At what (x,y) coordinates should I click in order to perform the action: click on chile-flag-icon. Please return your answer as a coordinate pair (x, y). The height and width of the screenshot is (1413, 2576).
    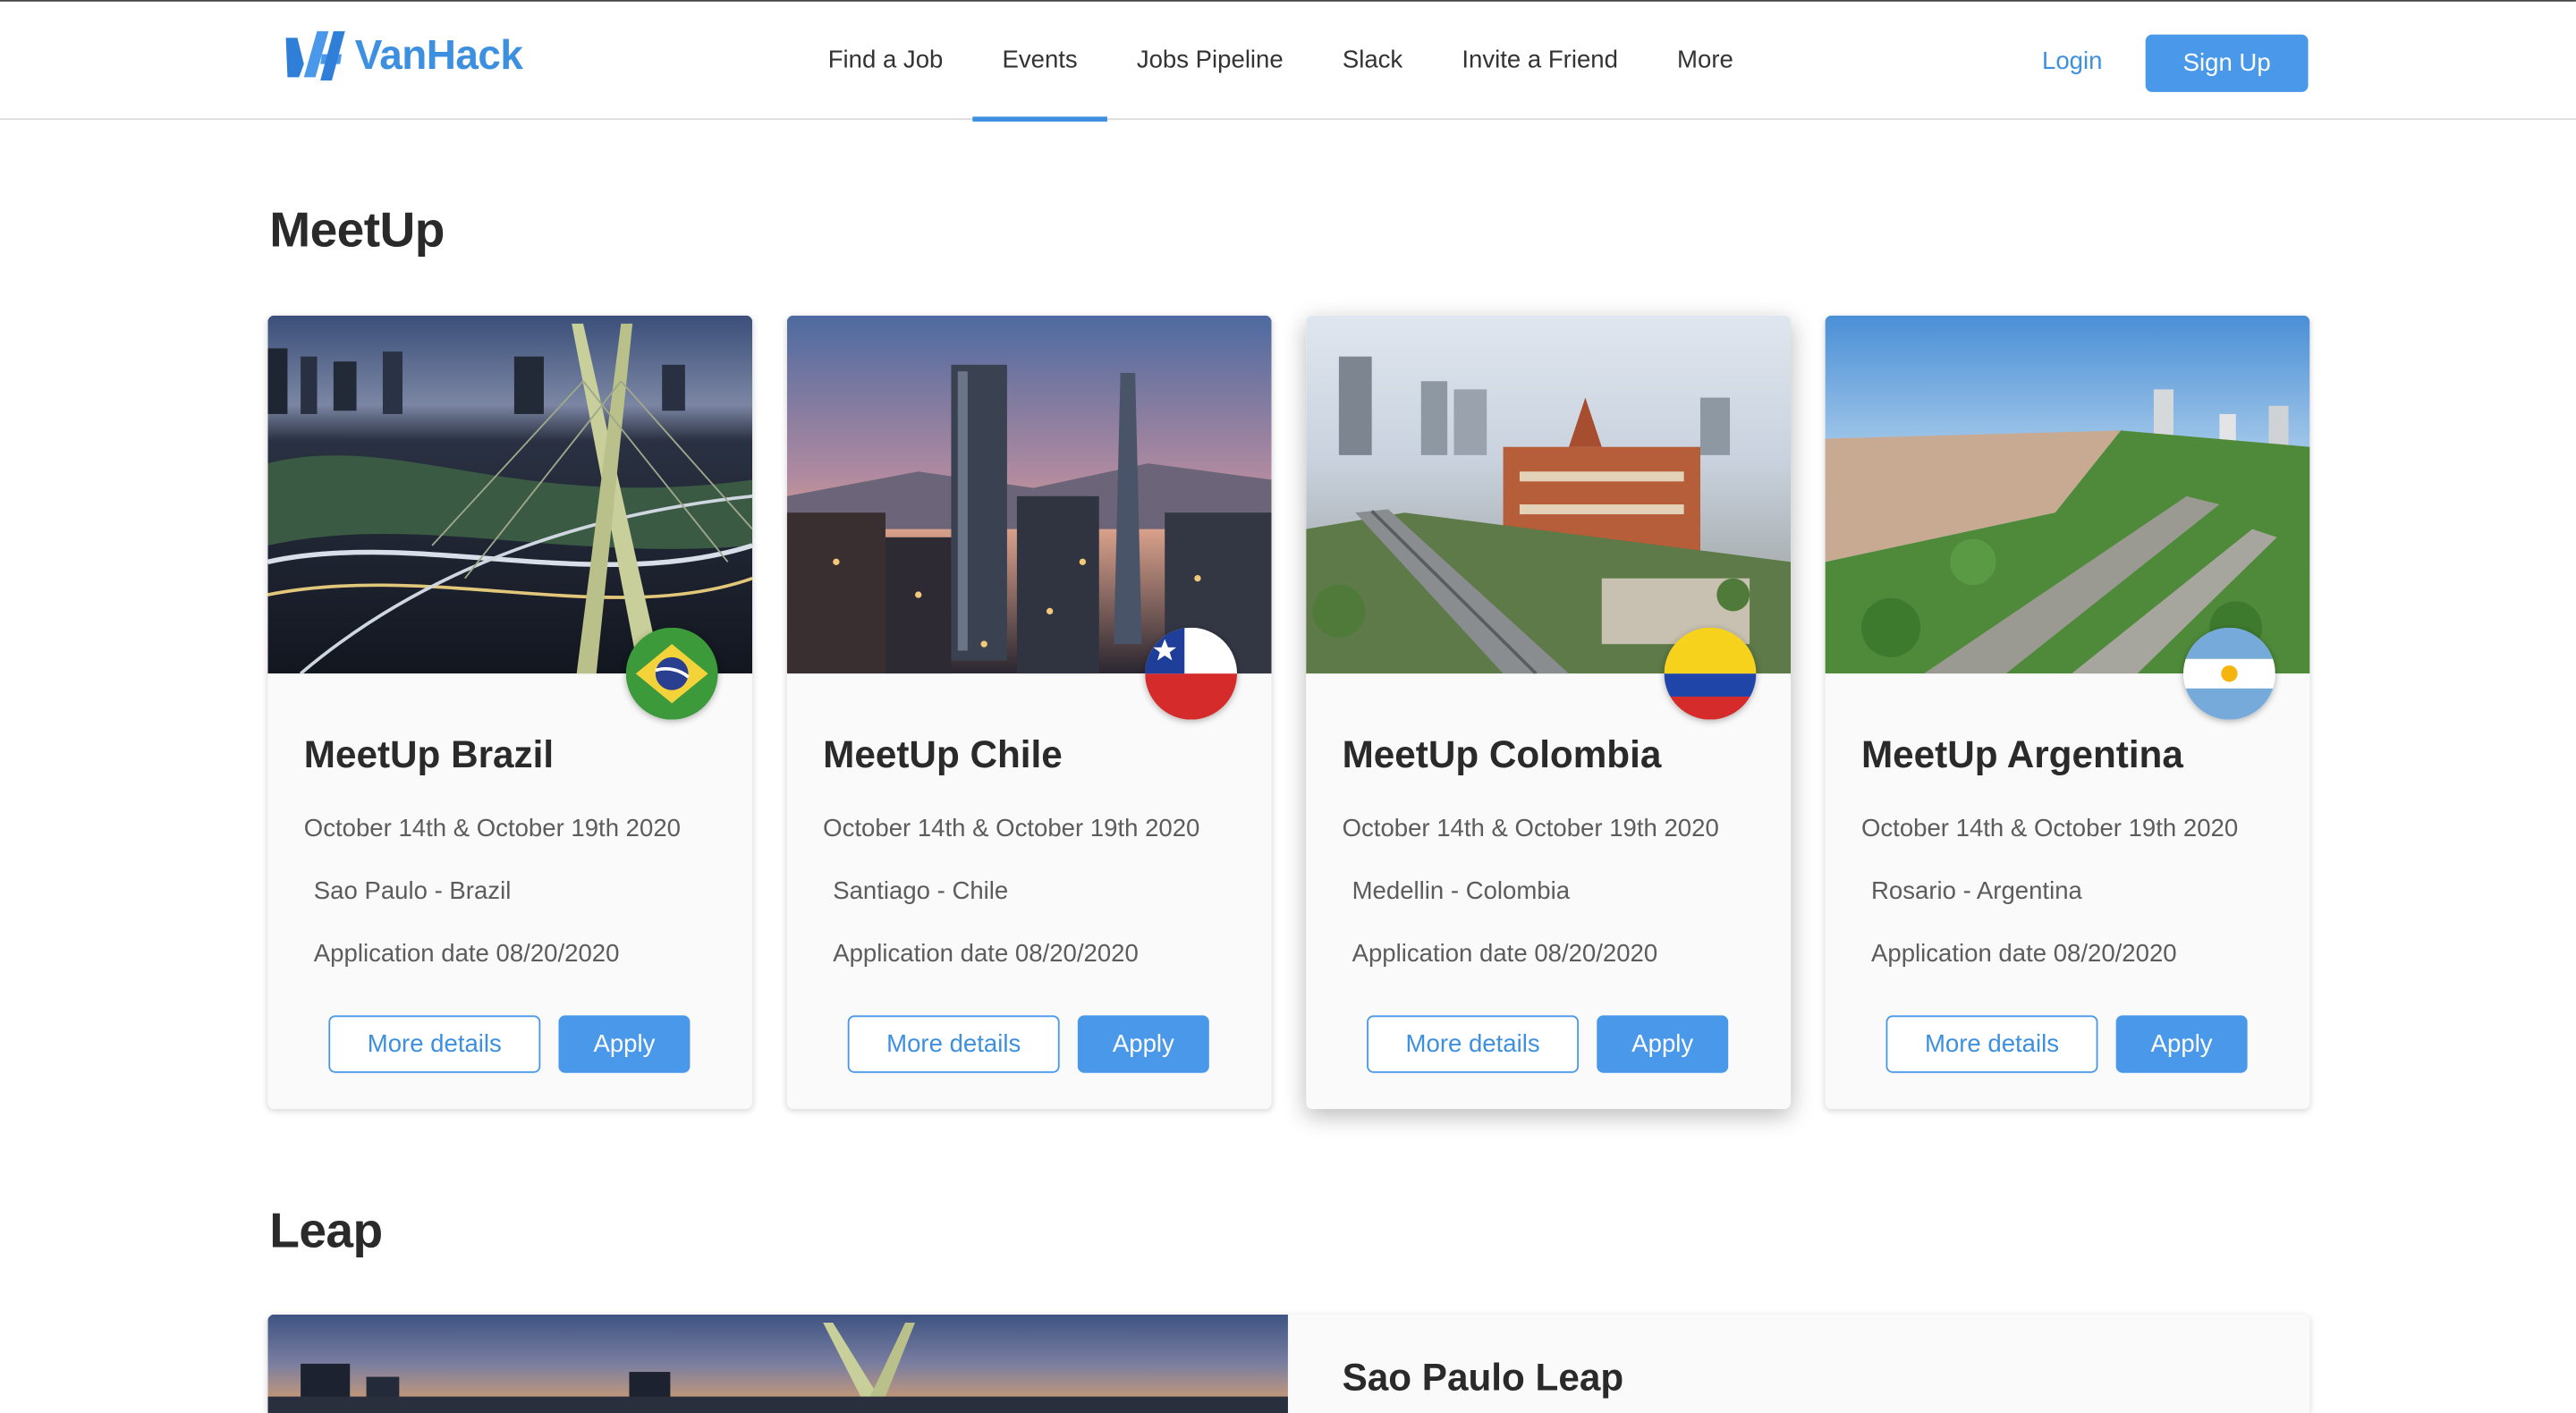
    Looking at the image, I should click on (1191, 673).